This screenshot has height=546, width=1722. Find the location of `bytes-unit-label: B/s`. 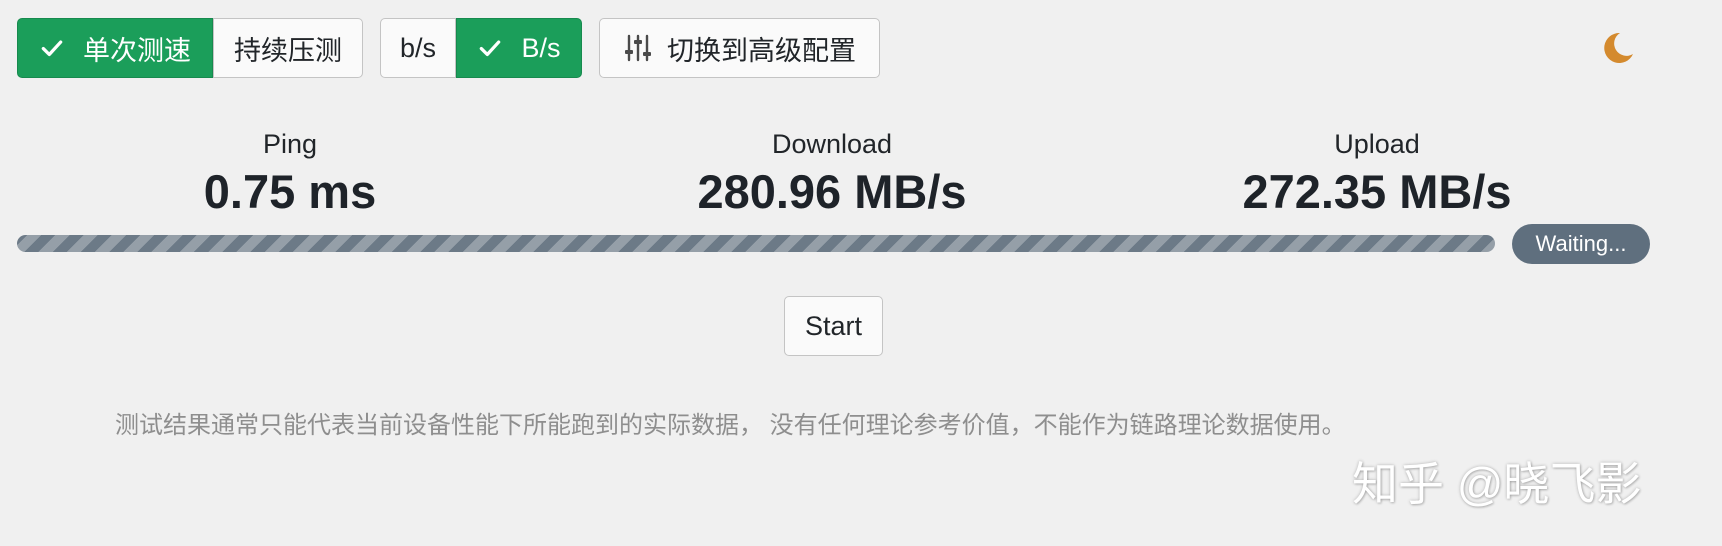

bytes-unit-label: B/s is located at coordinates (541, 47).